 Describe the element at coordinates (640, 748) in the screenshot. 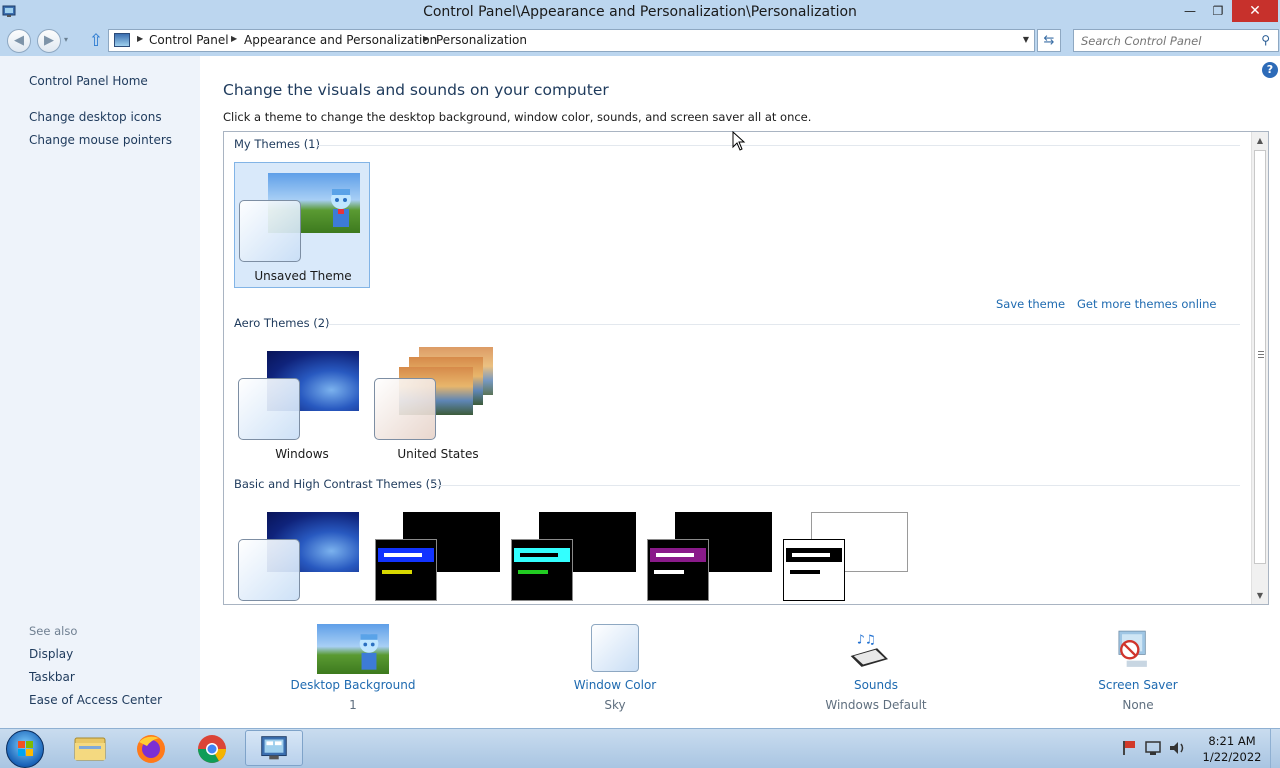

I see `taskbar: 8:21 AM 1/22/2022` at that location.